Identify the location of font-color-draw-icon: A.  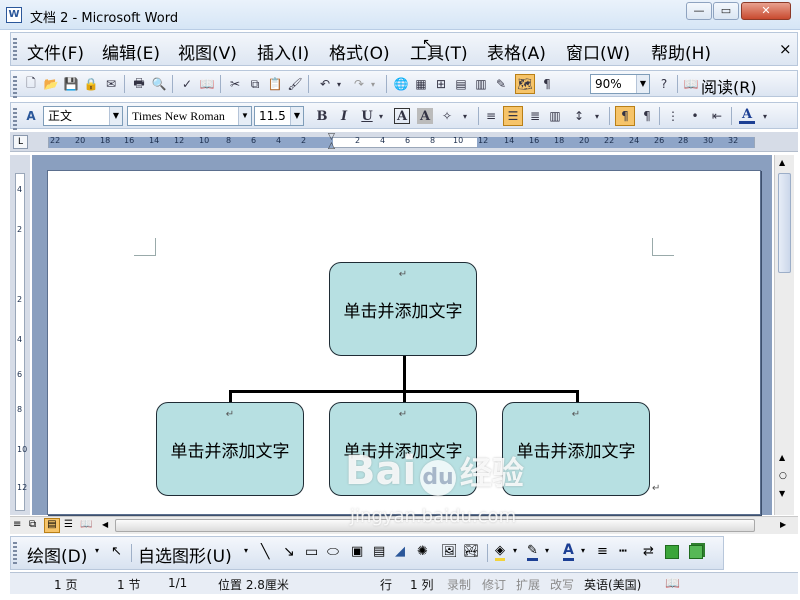
(568, 551).